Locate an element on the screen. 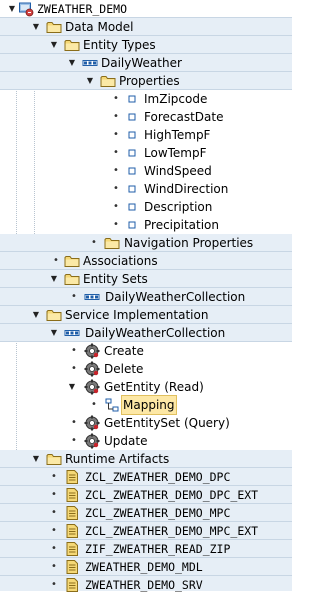 This screenshot has height=594, width=320. node-label: GetEntity (Read) is located at coordinates (154, 387).